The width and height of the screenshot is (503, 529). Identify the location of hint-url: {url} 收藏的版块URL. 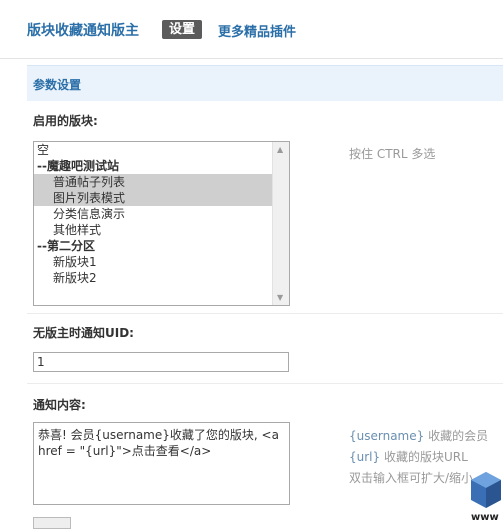
(408, 456).